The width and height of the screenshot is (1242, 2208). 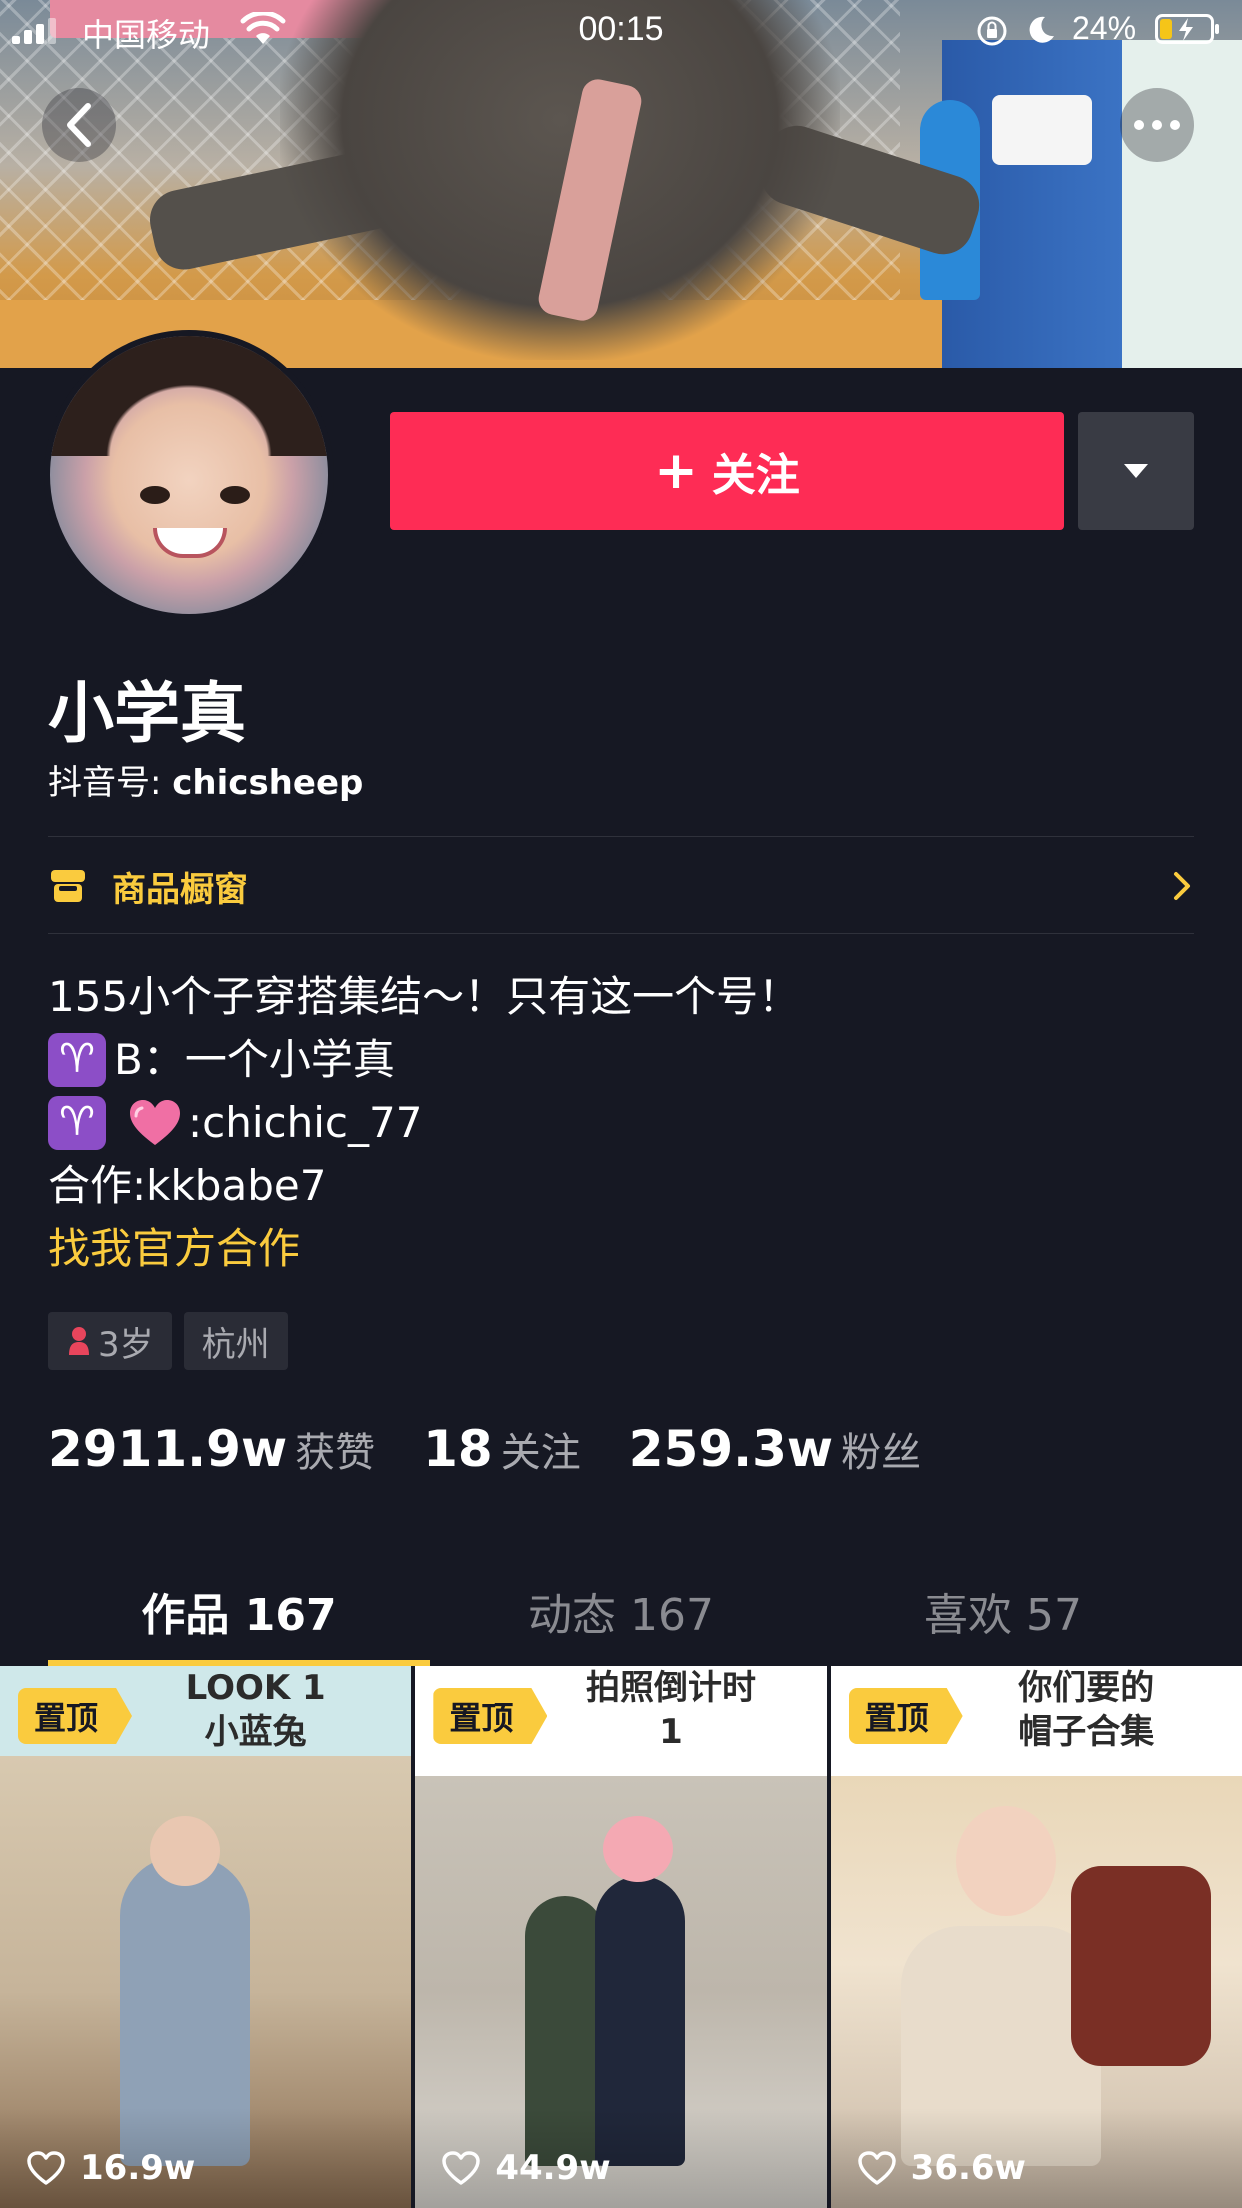 I want to click on video-caption-line: LOOK 1, so click(x=255, y=1688).